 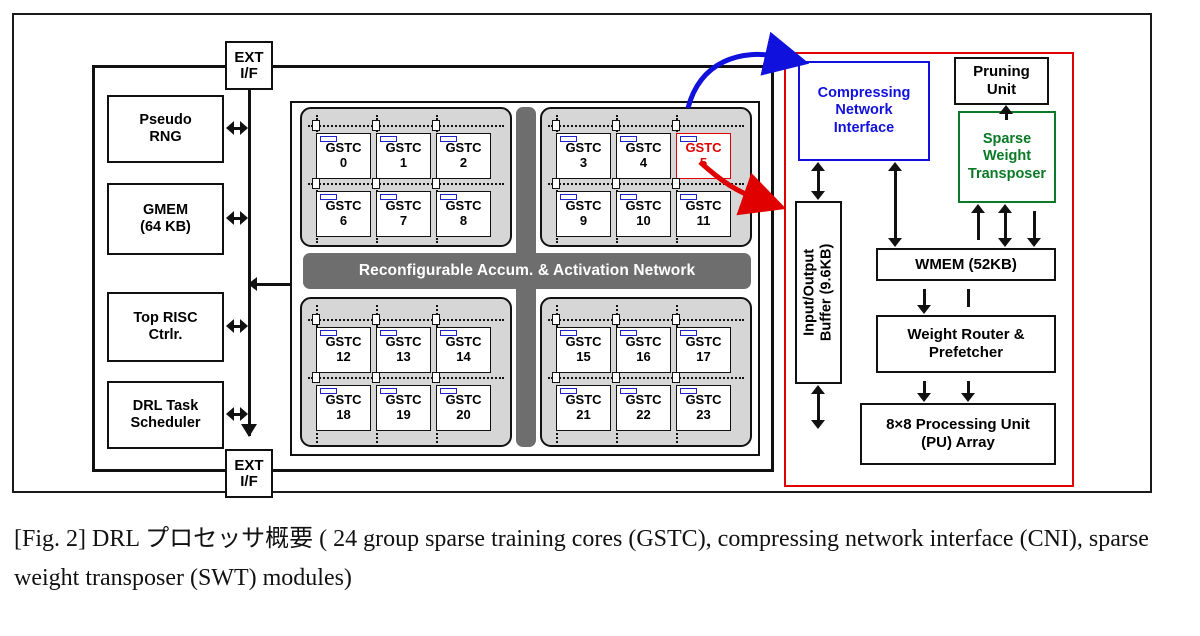 I want to click on gstc-core-3: GSTC 3, so click(x=583, y=156).